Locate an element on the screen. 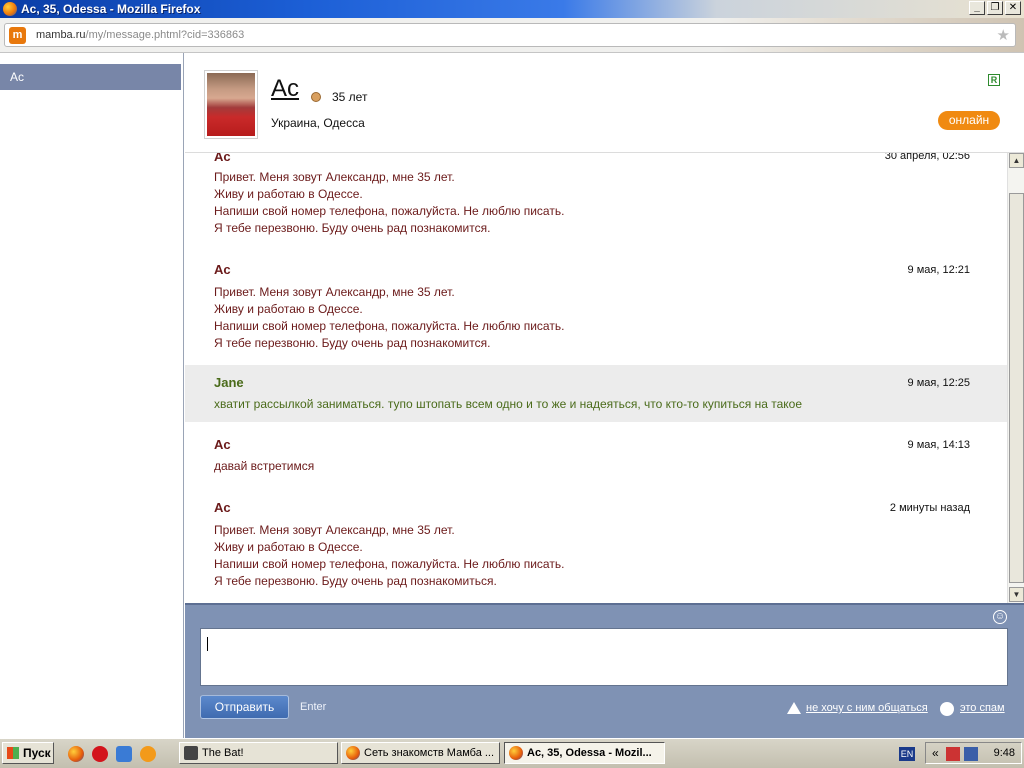  url-path: /my/message.phtml?cid=336863 is located at coordinates (165, 35).